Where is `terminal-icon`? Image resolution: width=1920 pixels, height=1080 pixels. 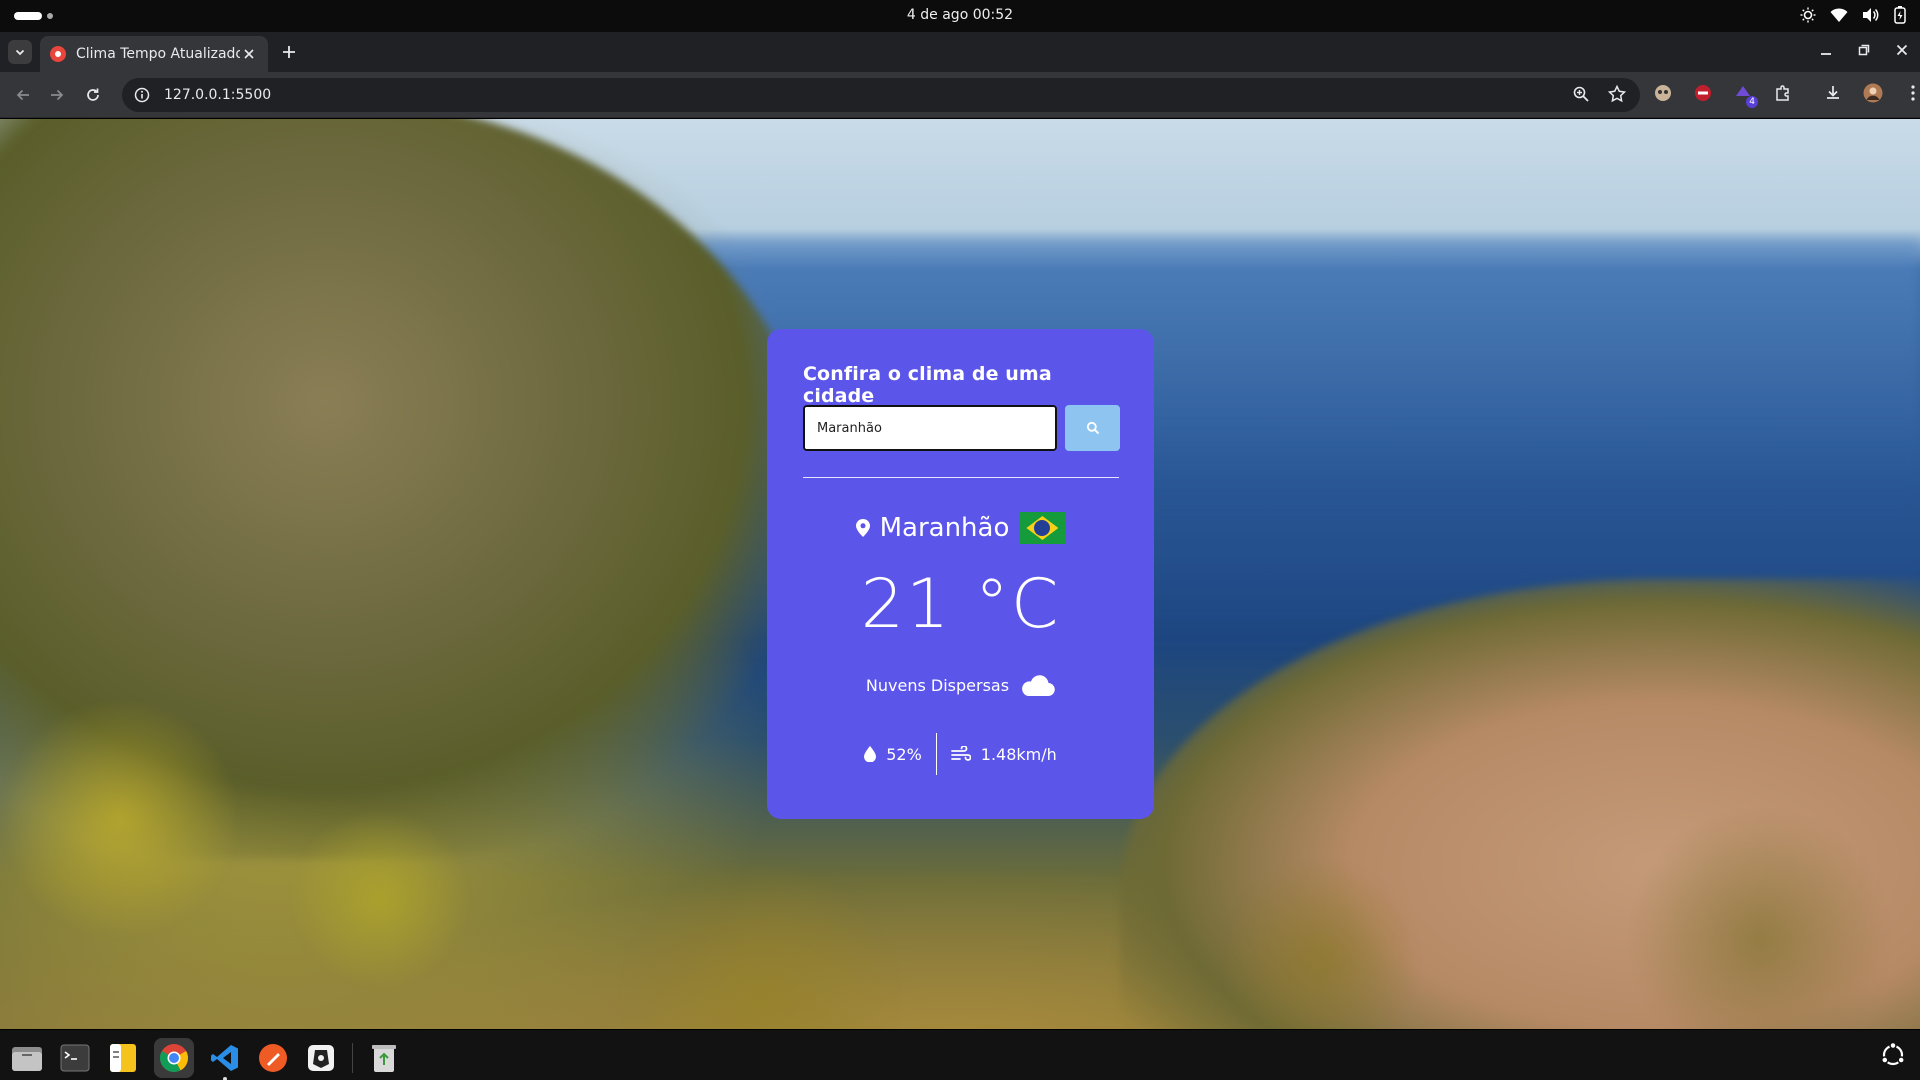
terminal-icon is located at coordinates (75, 1058).